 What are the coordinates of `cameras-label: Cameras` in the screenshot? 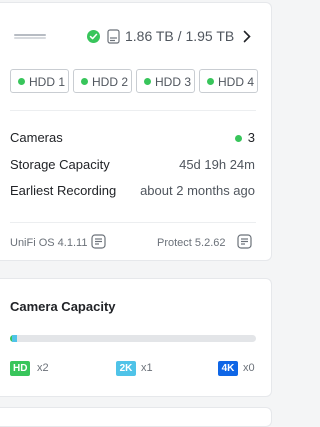 It's located at (36, 137).